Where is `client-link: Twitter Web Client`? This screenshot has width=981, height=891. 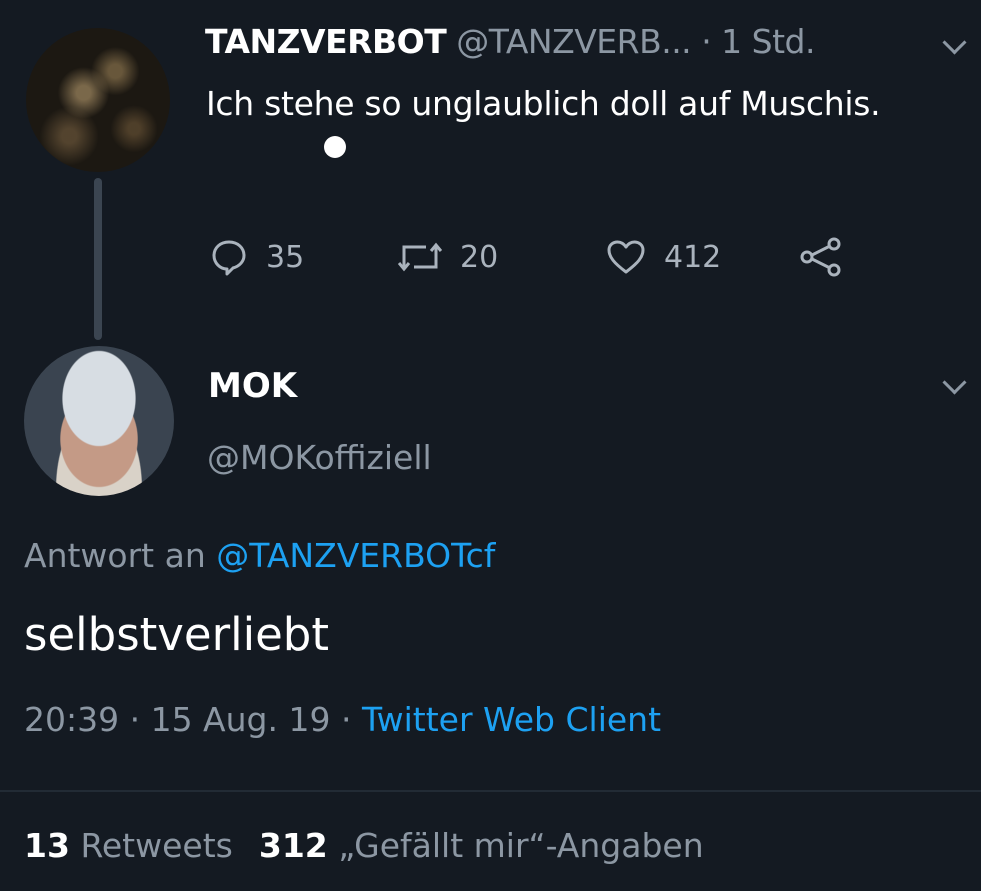
client-link: Twitter Web Client is located at coordinates (511, 719).